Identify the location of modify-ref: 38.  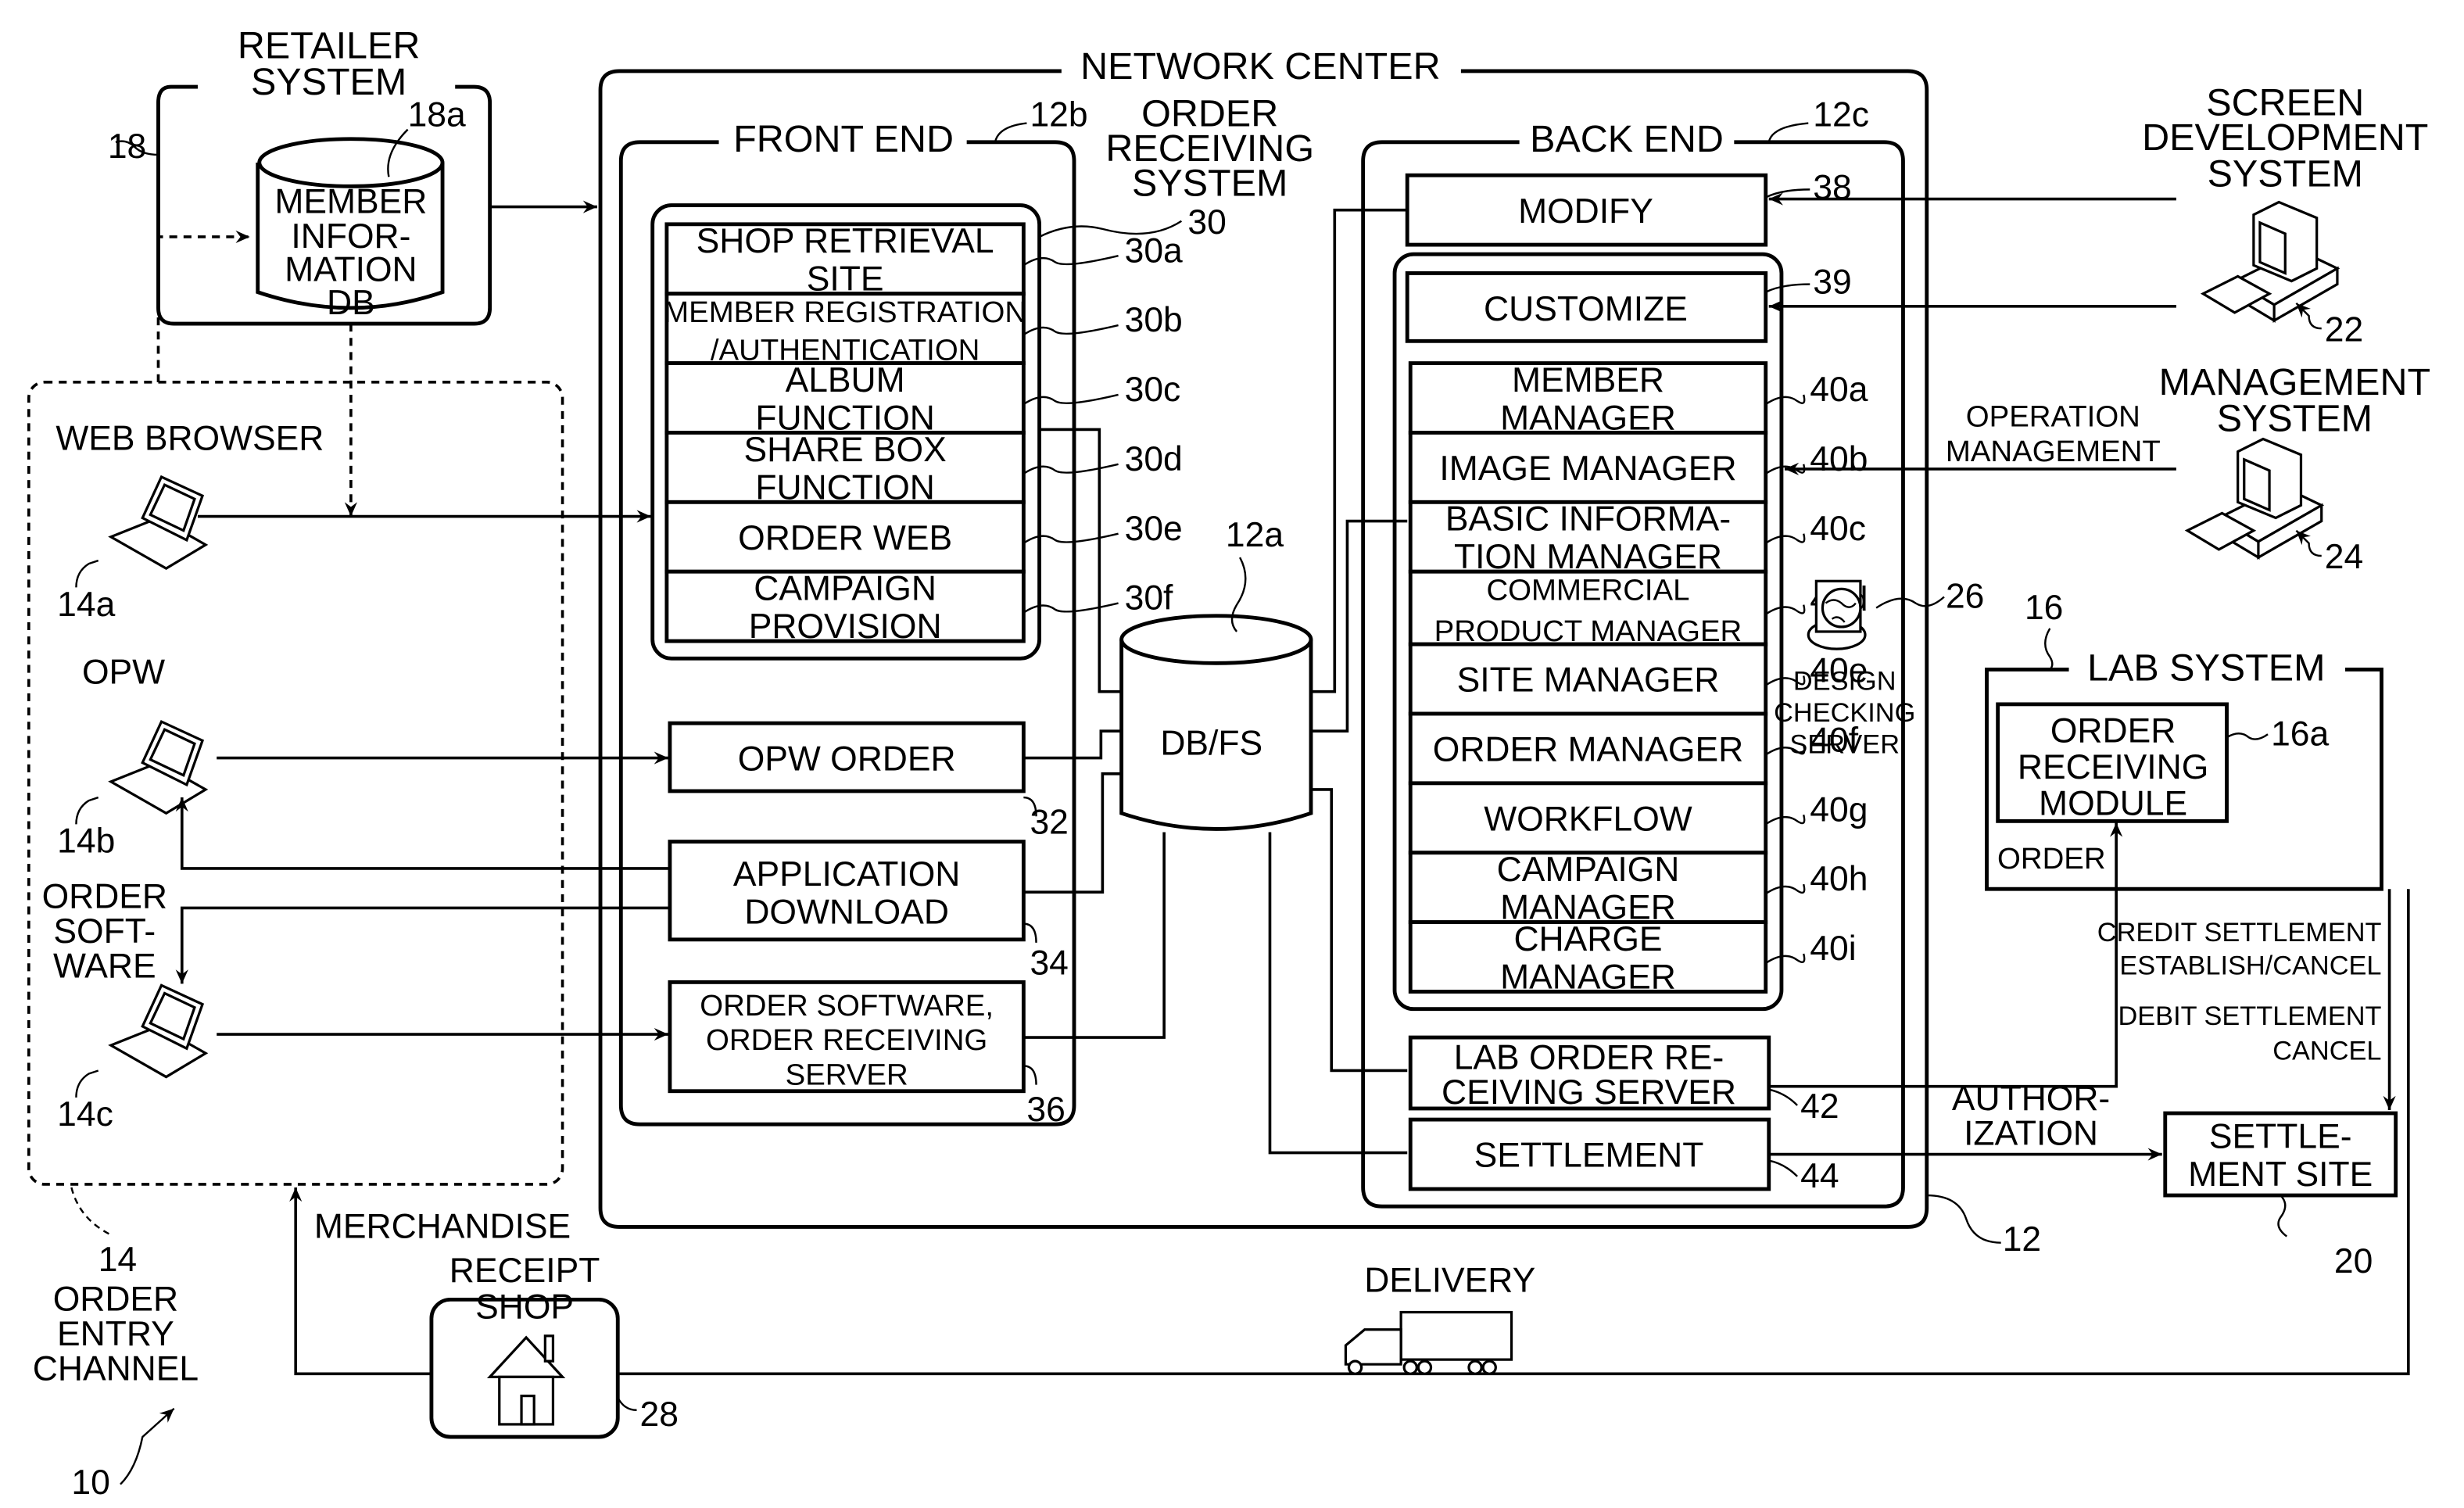
(1832, 188).